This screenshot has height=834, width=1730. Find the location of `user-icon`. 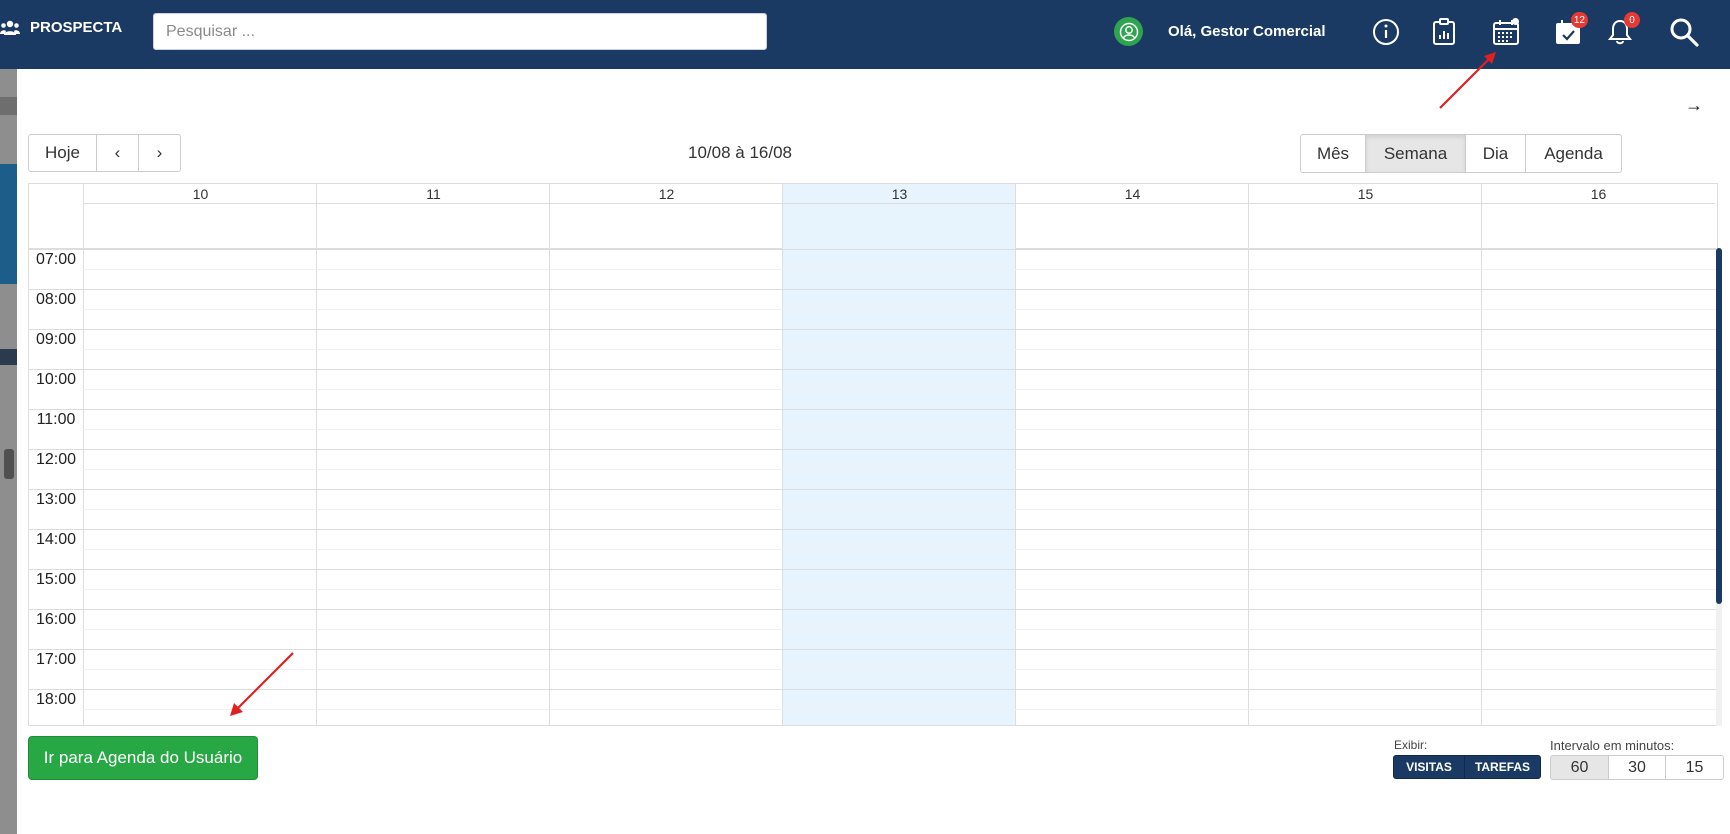

user-icon is located at coordinates (1128, 31).